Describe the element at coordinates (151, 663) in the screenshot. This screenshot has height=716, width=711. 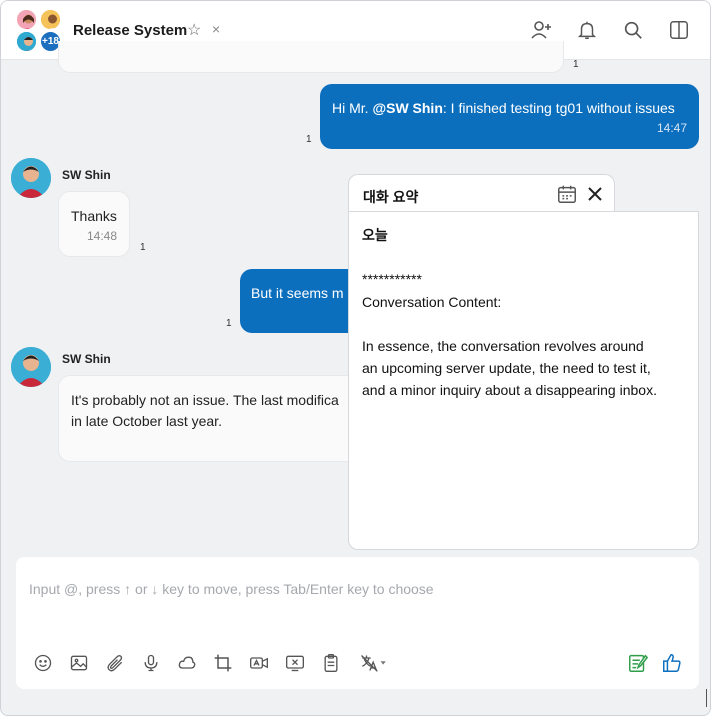
I see `microphone-icon` at that location.